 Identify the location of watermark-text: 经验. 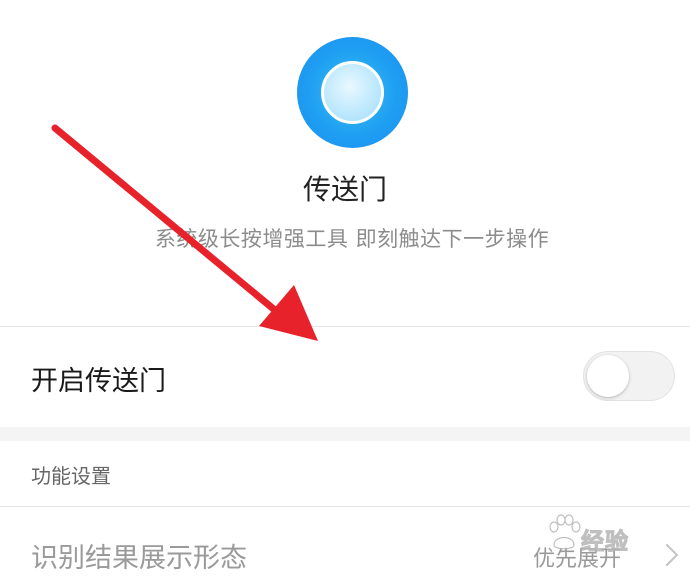
(605, 542).